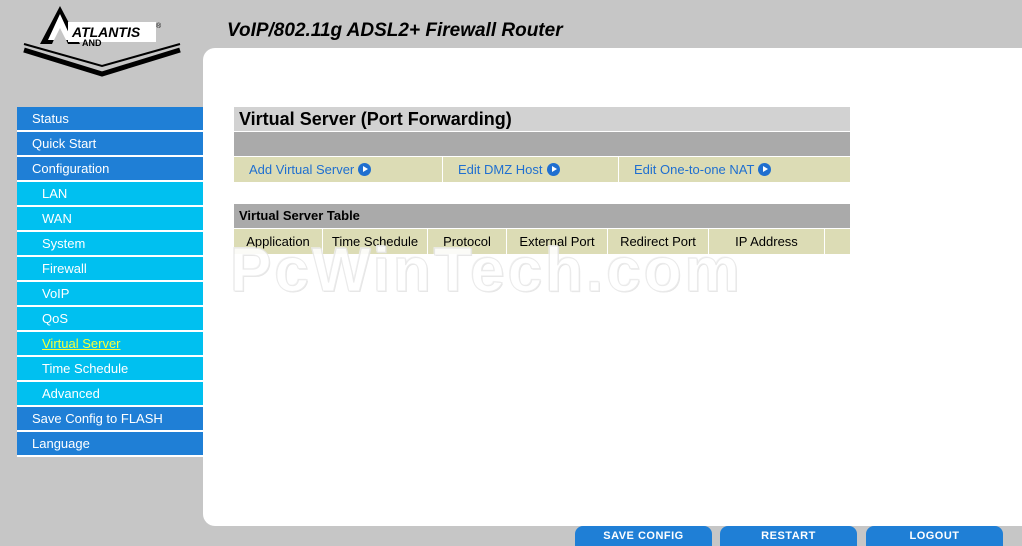 The height and width of the screenshot is (546, 1022). What do you see at coordinates (542, 216) in the screenshot?
I see `table-title: Virtual Server Table` at bounding box center [542, 216].